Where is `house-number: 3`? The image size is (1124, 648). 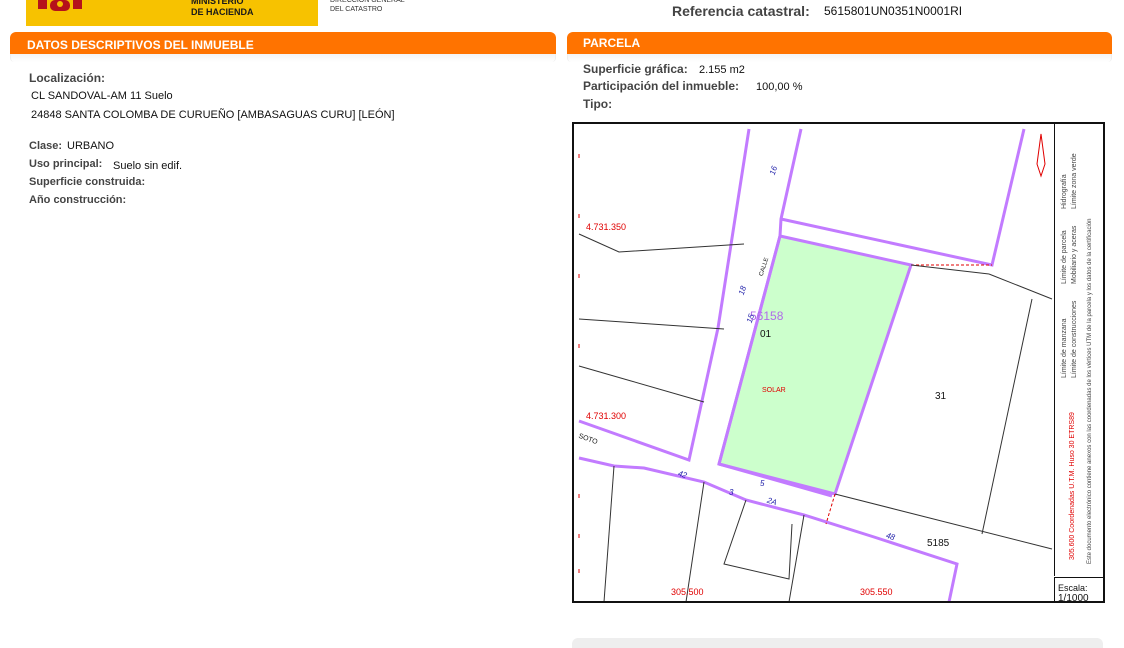
house-number: 3 is located at coordinates (731, 492).